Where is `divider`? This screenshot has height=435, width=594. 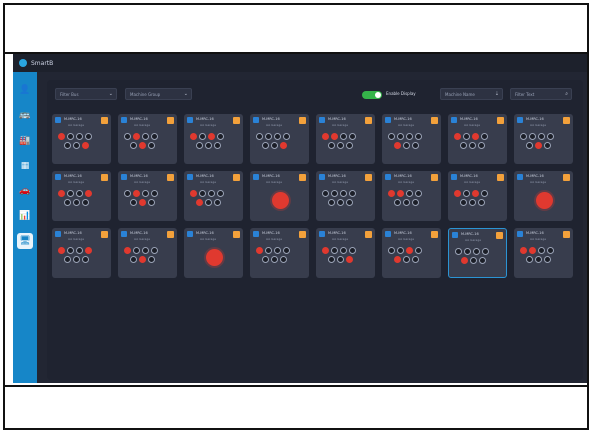
divider is located at coordinates (296, 386).